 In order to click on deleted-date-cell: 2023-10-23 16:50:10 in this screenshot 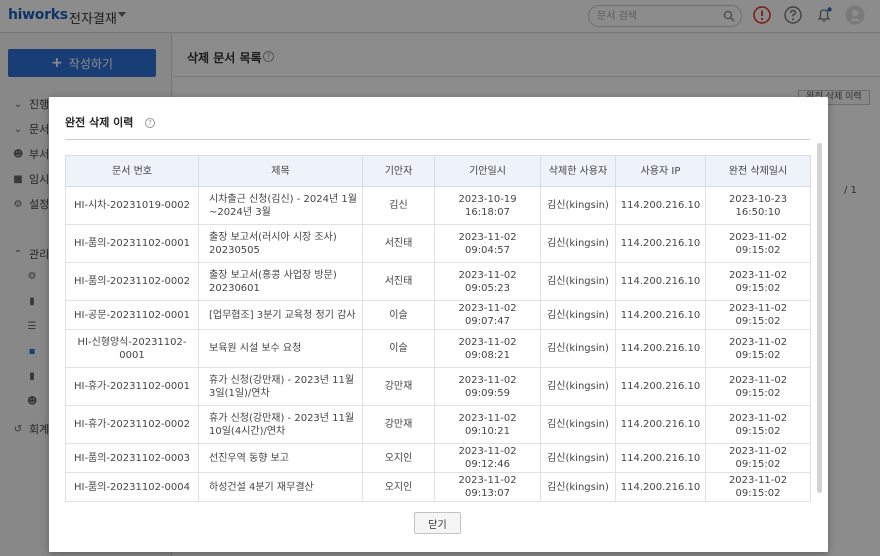, I will do `click(758, 205)`.